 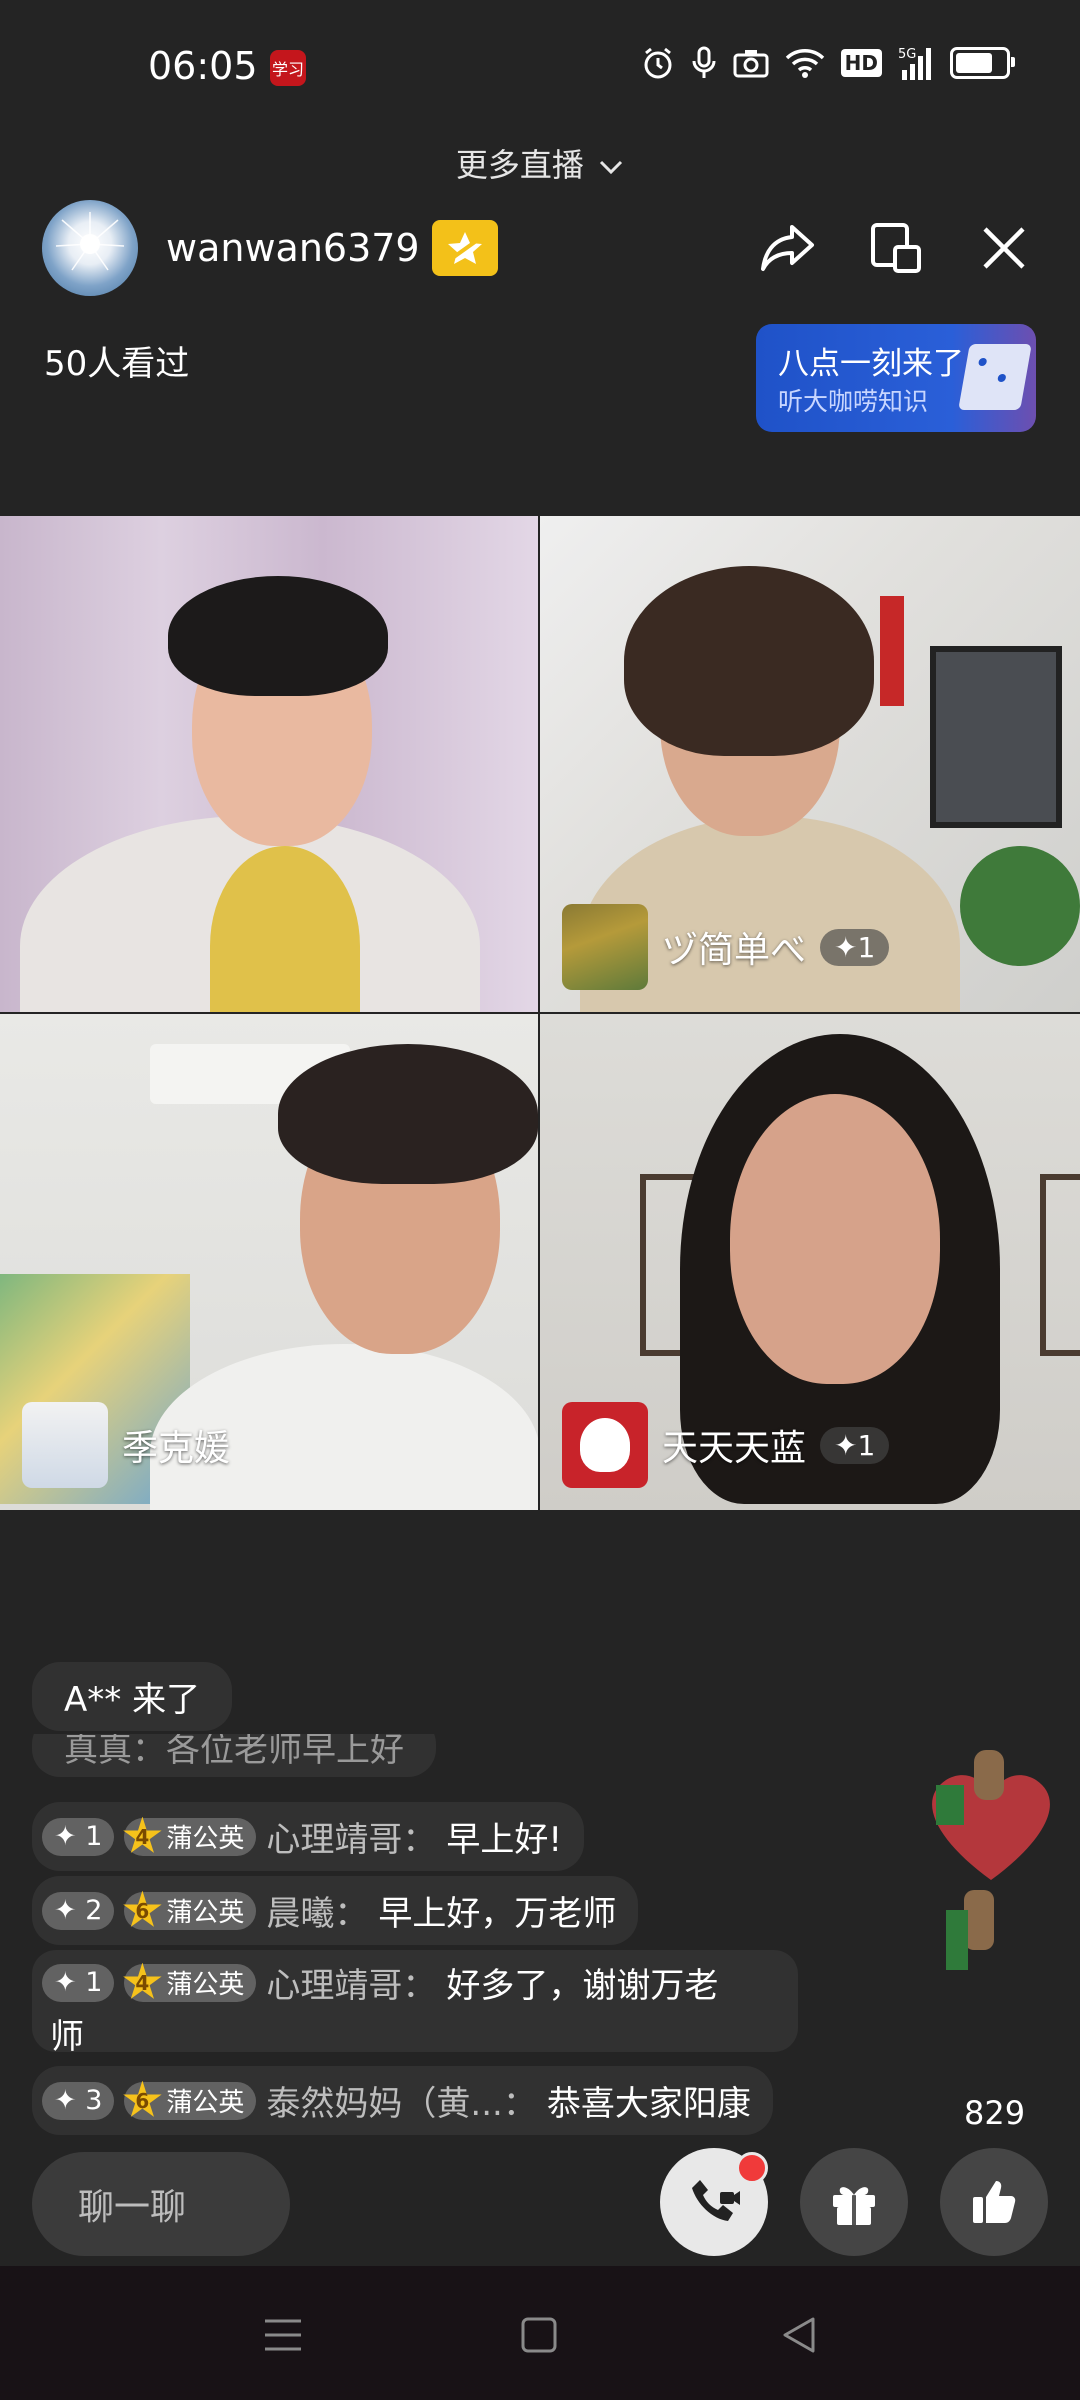 What do you see at coordinates (982, 63) in the screenshot?
I see `battery-icon` at bounding box center [982, 63].